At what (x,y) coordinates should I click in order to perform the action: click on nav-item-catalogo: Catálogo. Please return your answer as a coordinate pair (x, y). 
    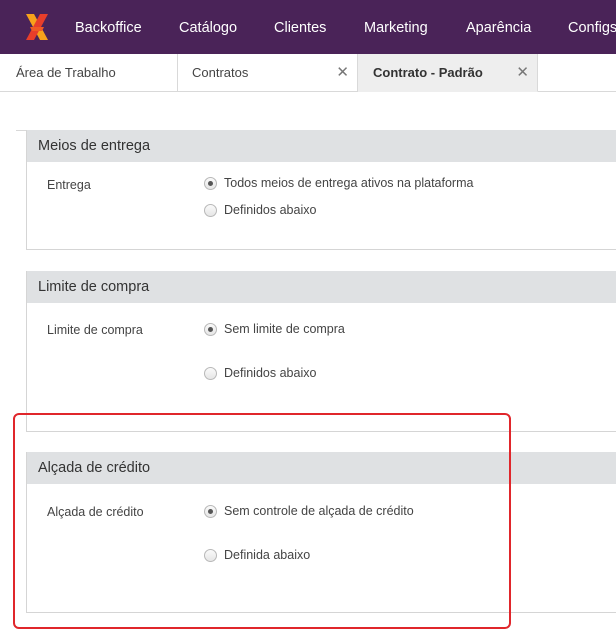
    Looking at the image, I should click on (208, 27).